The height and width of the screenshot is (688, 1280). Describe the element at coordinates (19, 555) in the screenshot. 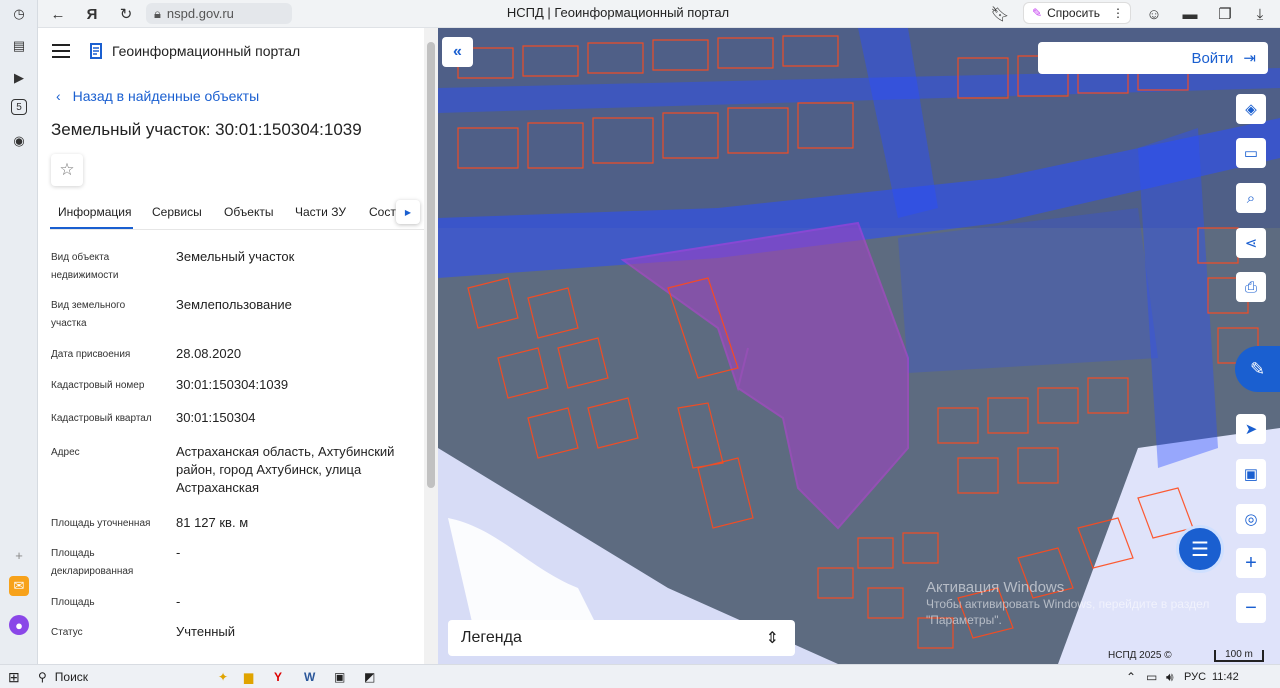

I see `add-icon: +` at that location.